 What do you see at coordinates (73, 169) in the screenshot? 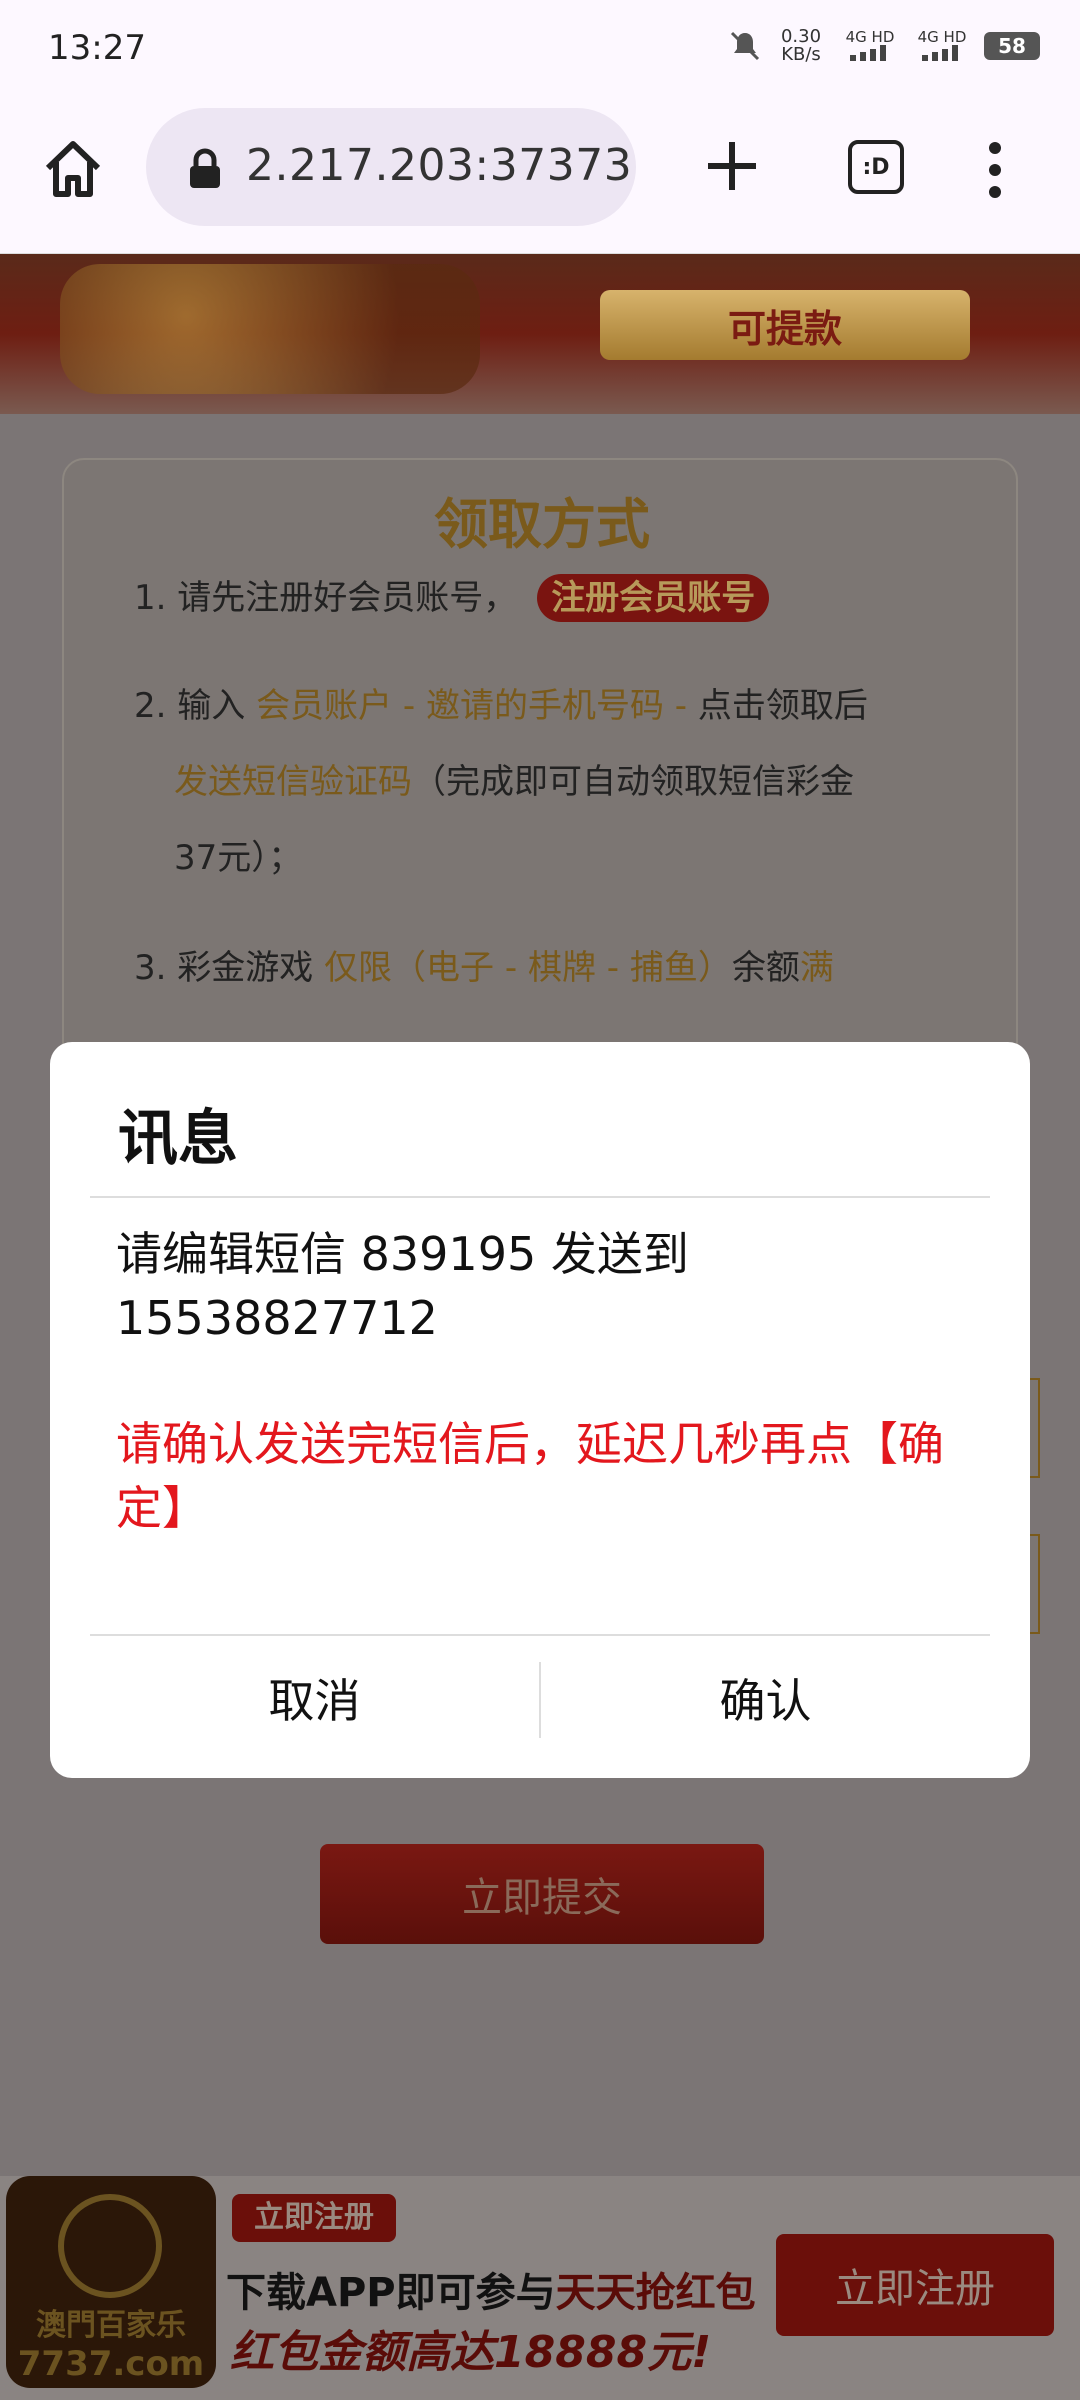
I see `home-icon` at bounding box center [73, 169].